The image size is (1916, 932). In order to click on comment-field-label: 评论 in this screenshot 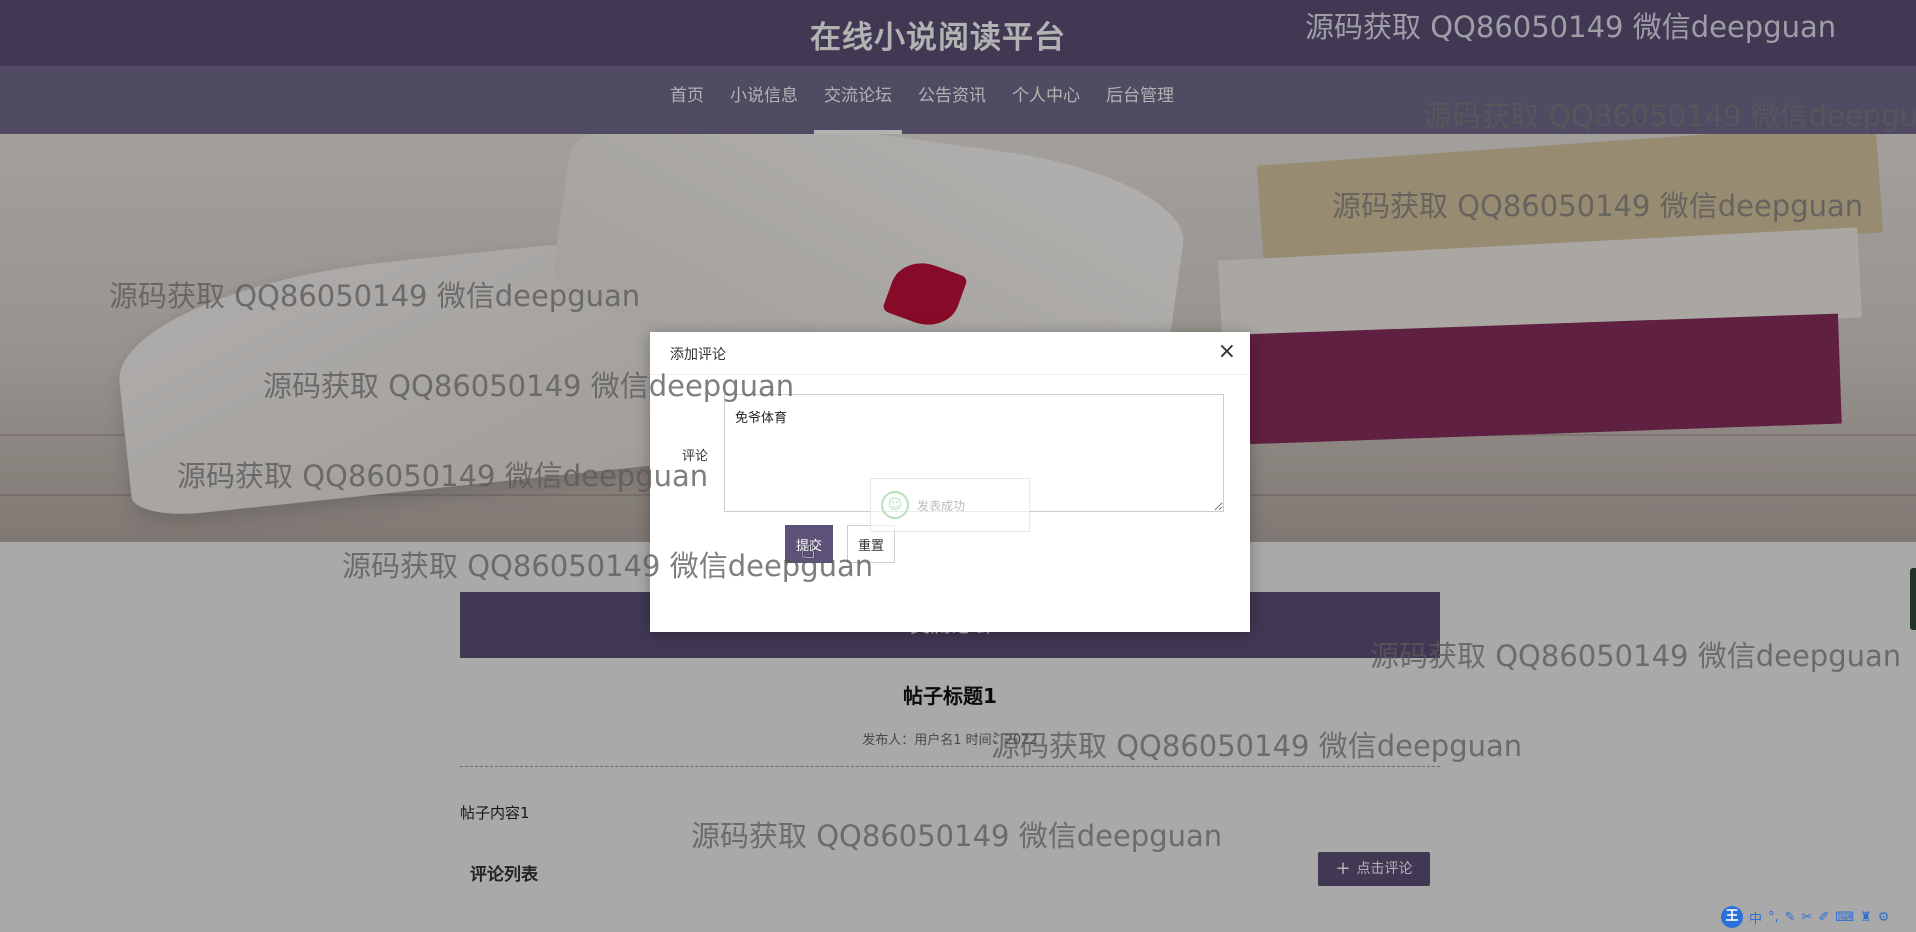, I will do `click(695, 456)`.